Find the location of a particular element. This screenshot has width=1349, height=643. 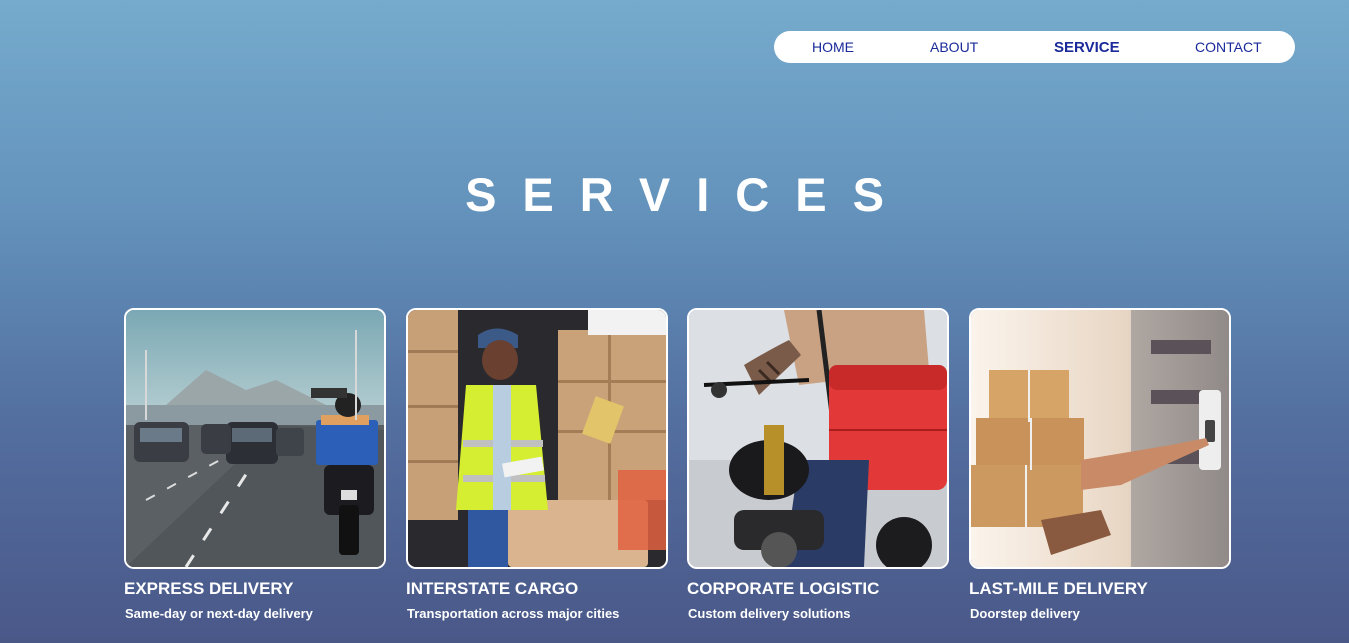

service-subtitle: Transportation across major cities is located at coordinates (513, 613).